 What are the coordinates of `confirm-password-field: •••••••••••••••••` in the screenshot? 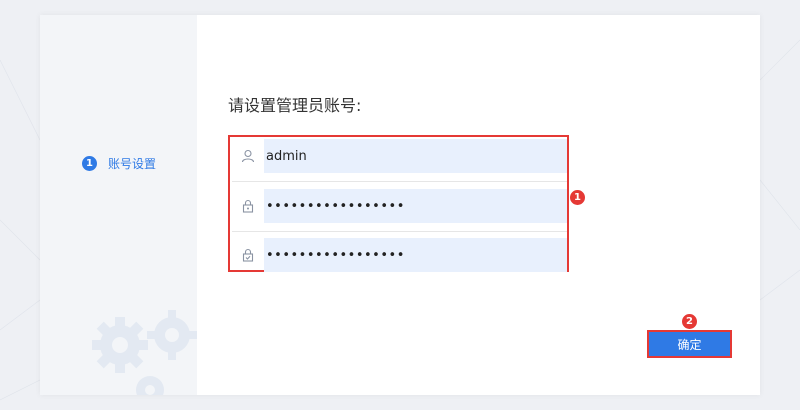 It's located at (399, 255).